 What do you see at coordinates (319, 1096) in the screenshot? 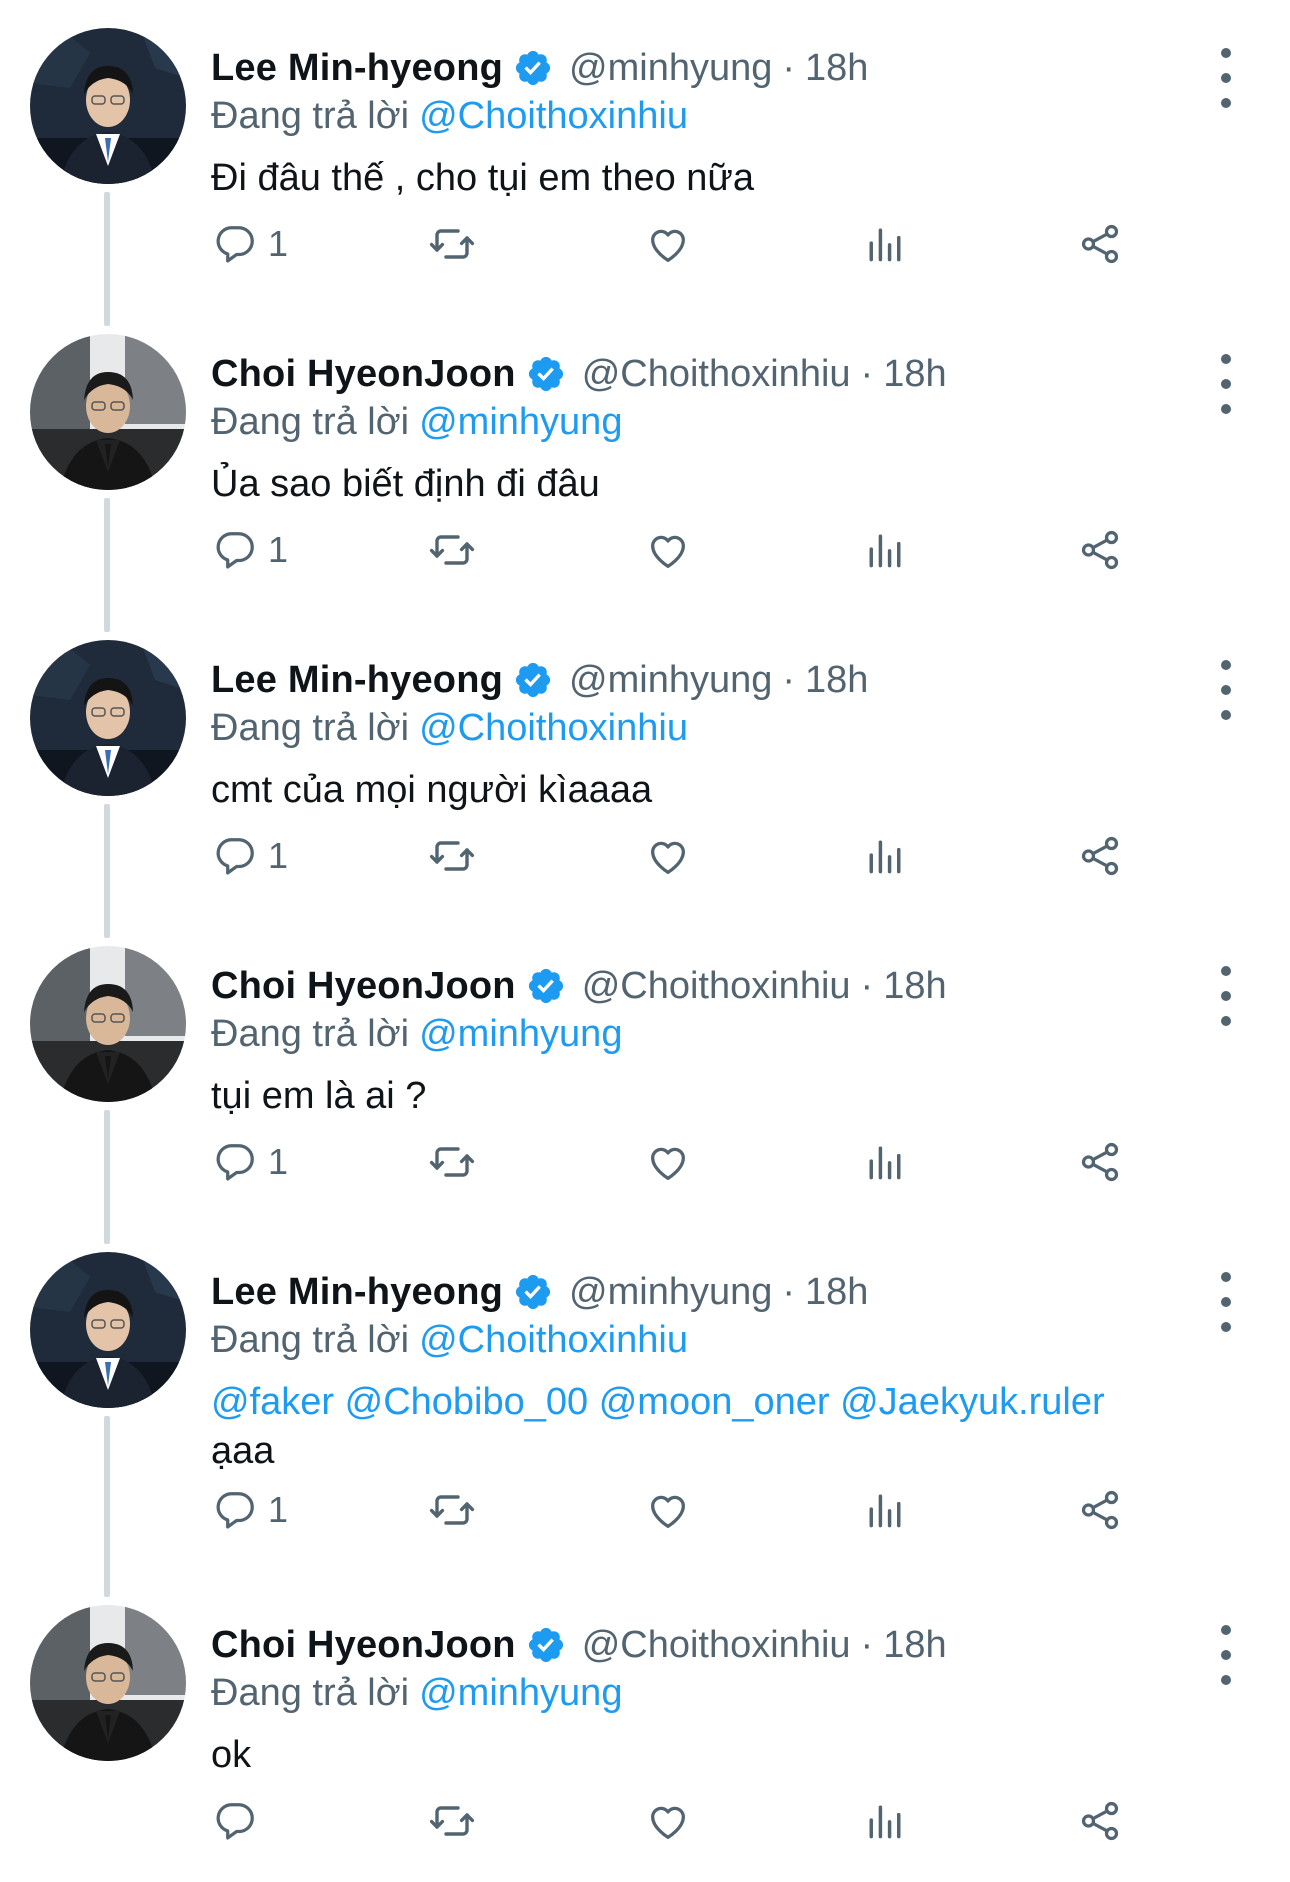
I see `tweet-text-line: tụi em là ai ?` at bounding box center [319, 1096].